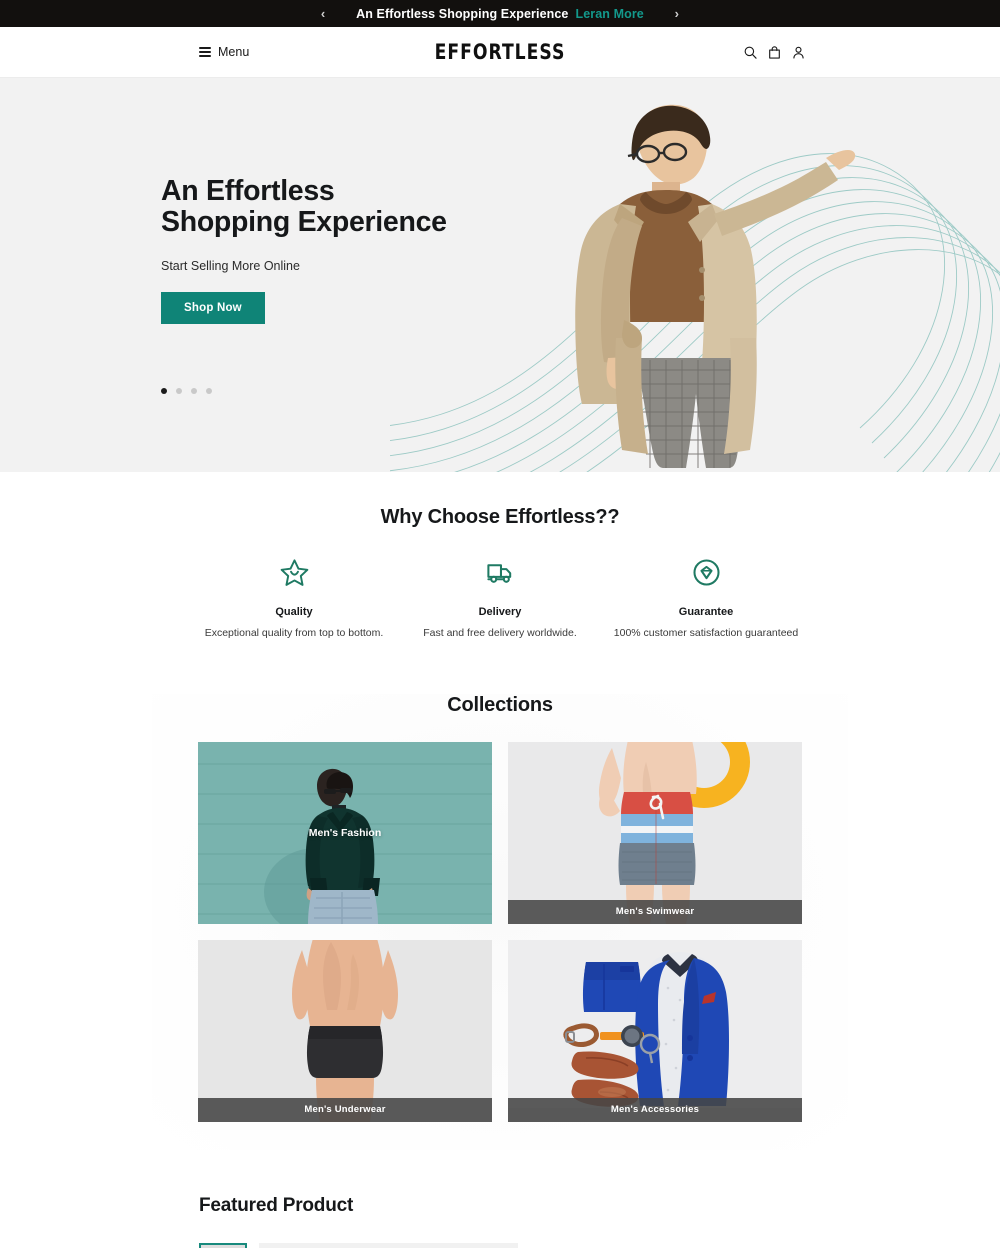 The width and height of the screenshot is (1000, 1248). What do you see at coordinates (304, 206) in the screenshot?
I see `hero-title: An Effortless Shopping Experience` at bounding box center [304, 206].